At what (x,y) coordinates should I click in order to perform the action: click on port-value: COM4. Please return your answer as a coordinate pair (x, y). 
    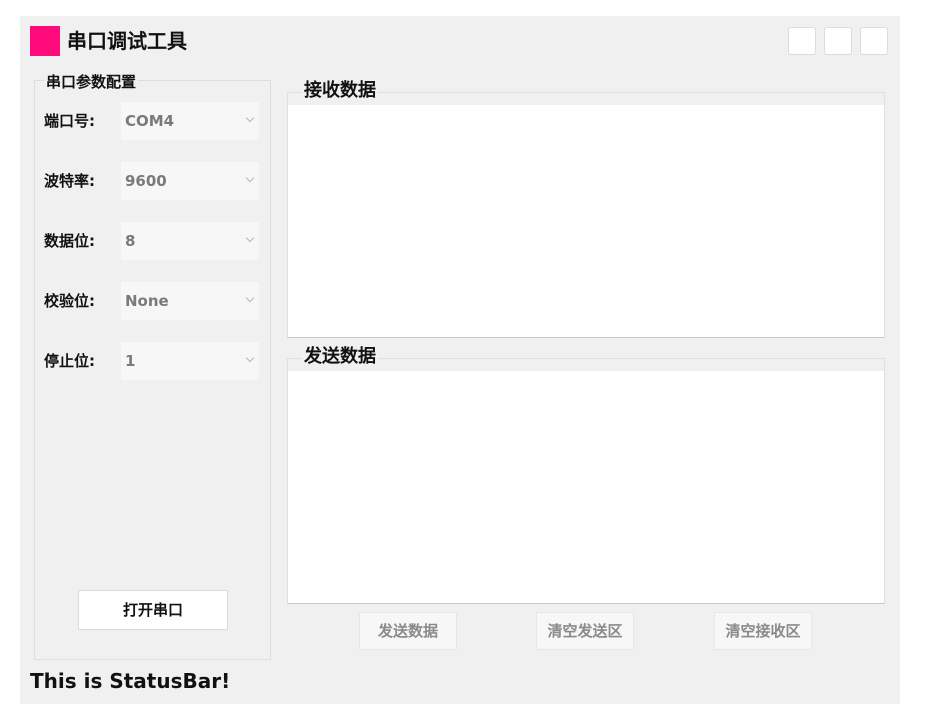
    Looking at the image, I should click on (150, 121).